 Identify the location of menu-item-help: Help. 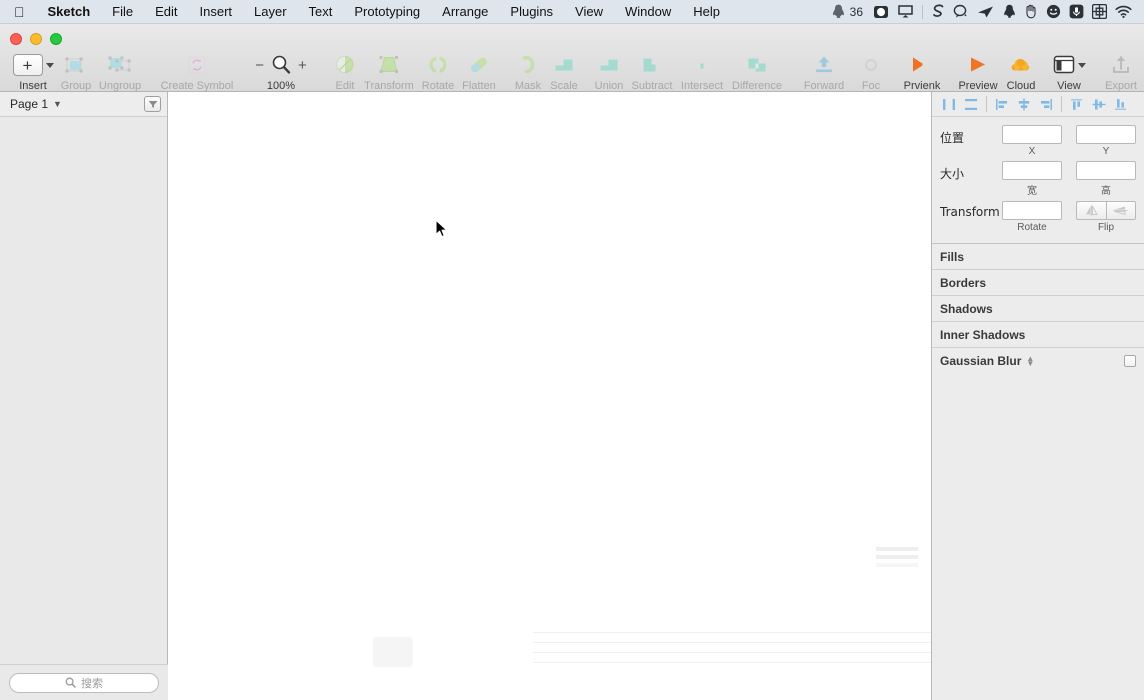
(706, 12).